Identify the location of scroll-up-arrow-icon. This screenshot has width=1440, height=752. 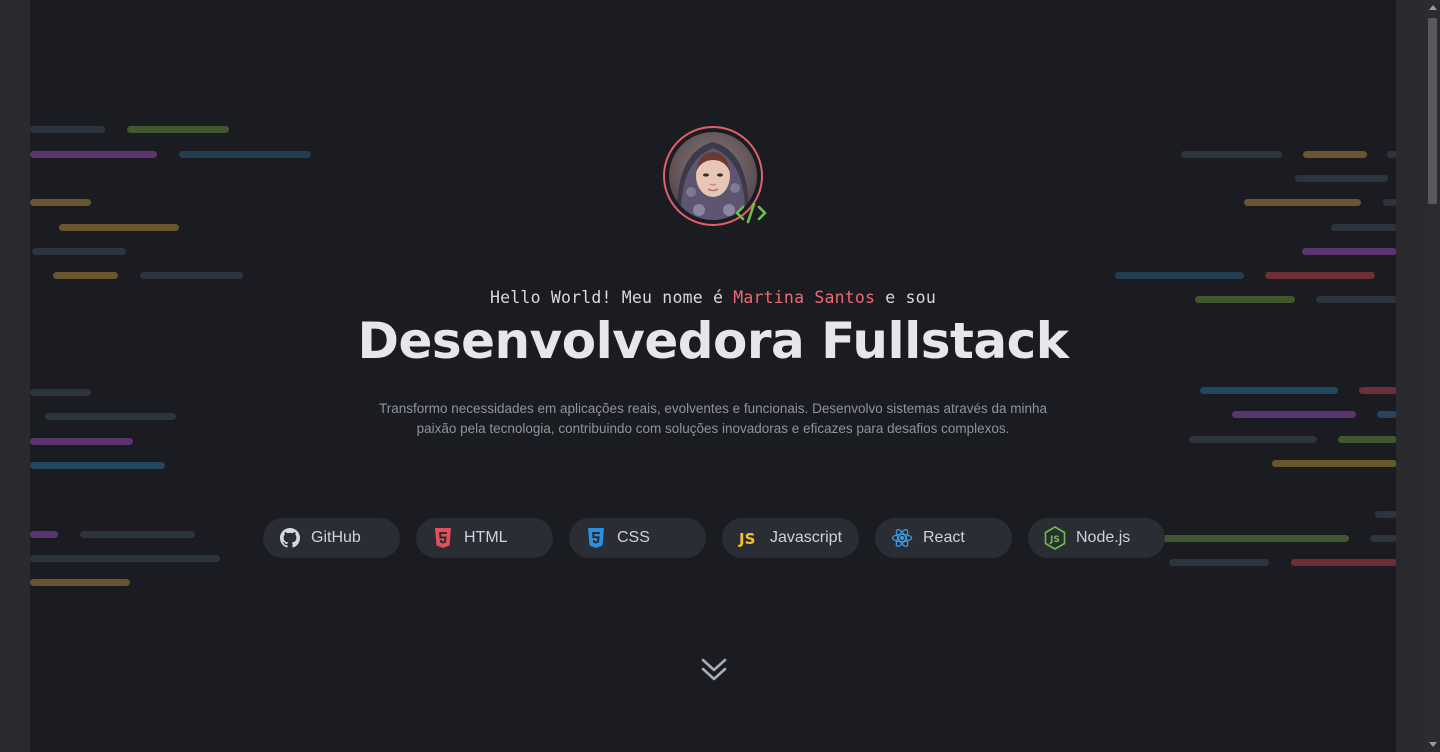
(1433, 7).